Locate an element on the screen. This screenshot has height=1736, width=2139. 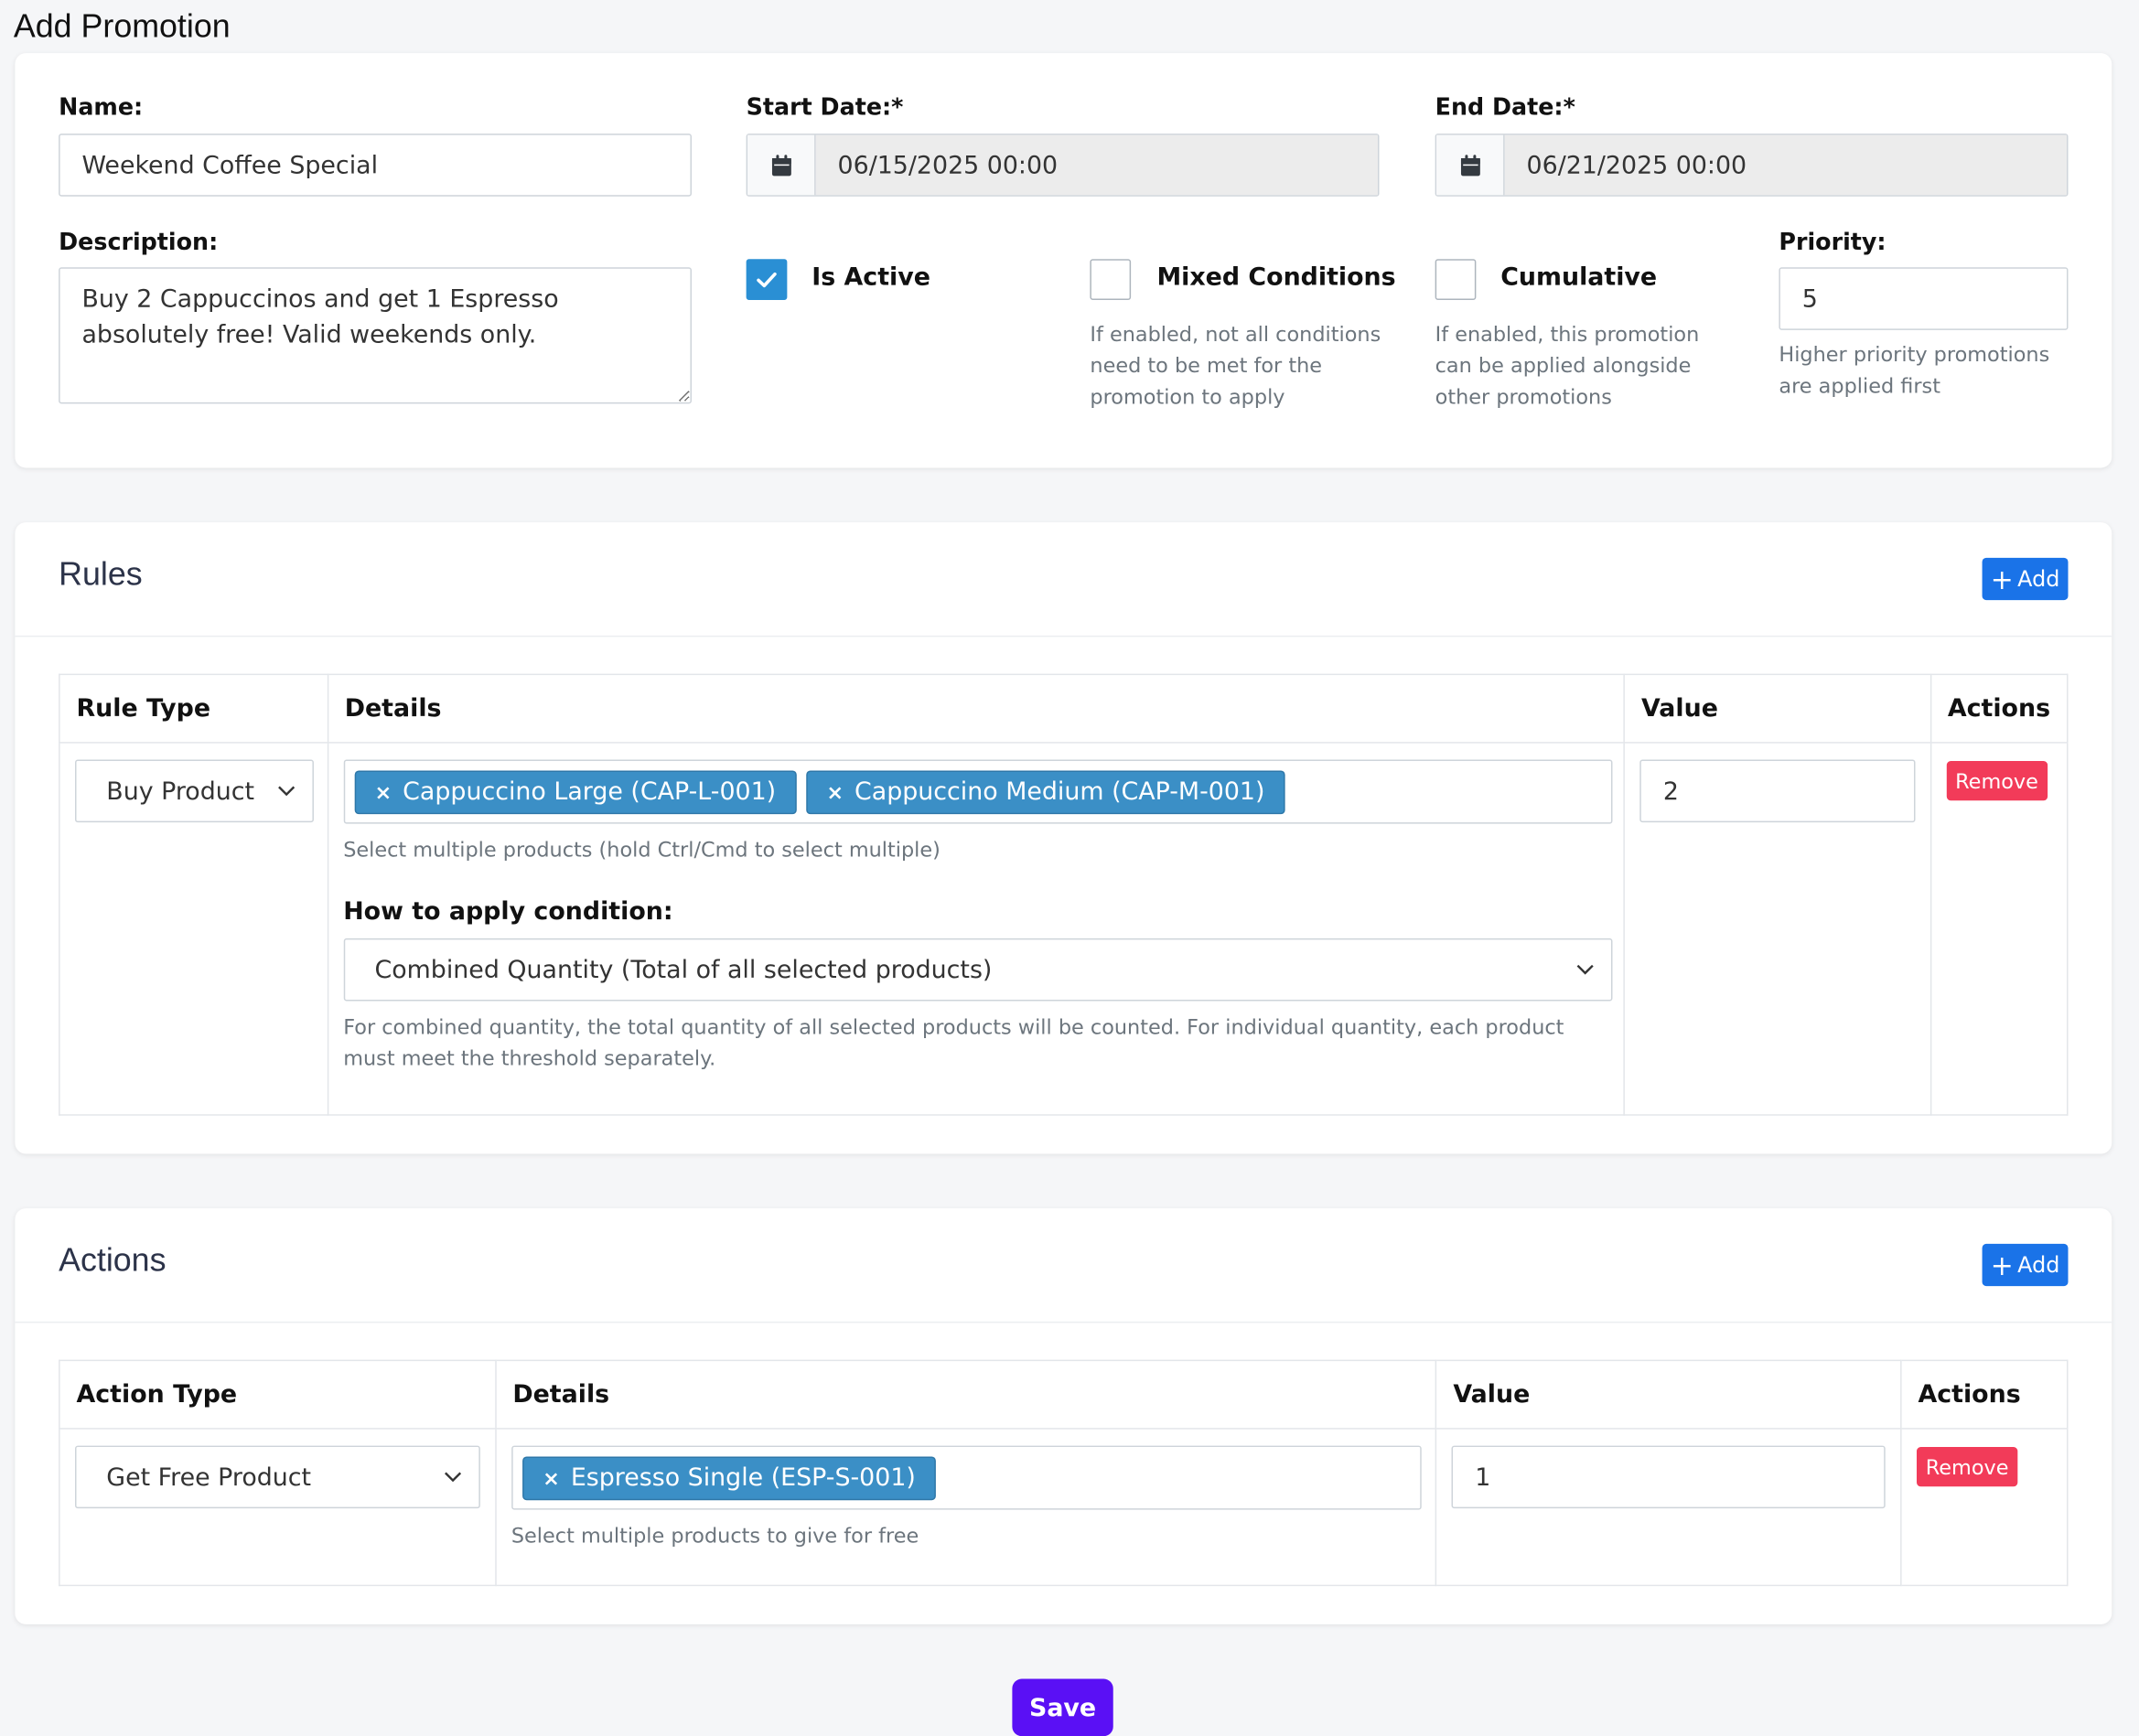
action-value-cell: 1 is located at coordinates (1669, 1507).